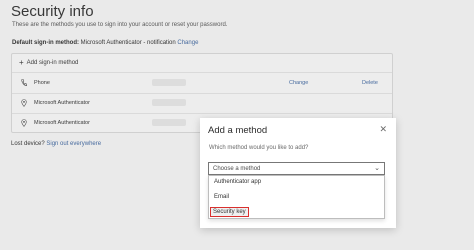 The image size is (474, 250). I want to click on chevron-down-icon: ⌄, so click(377, 168).